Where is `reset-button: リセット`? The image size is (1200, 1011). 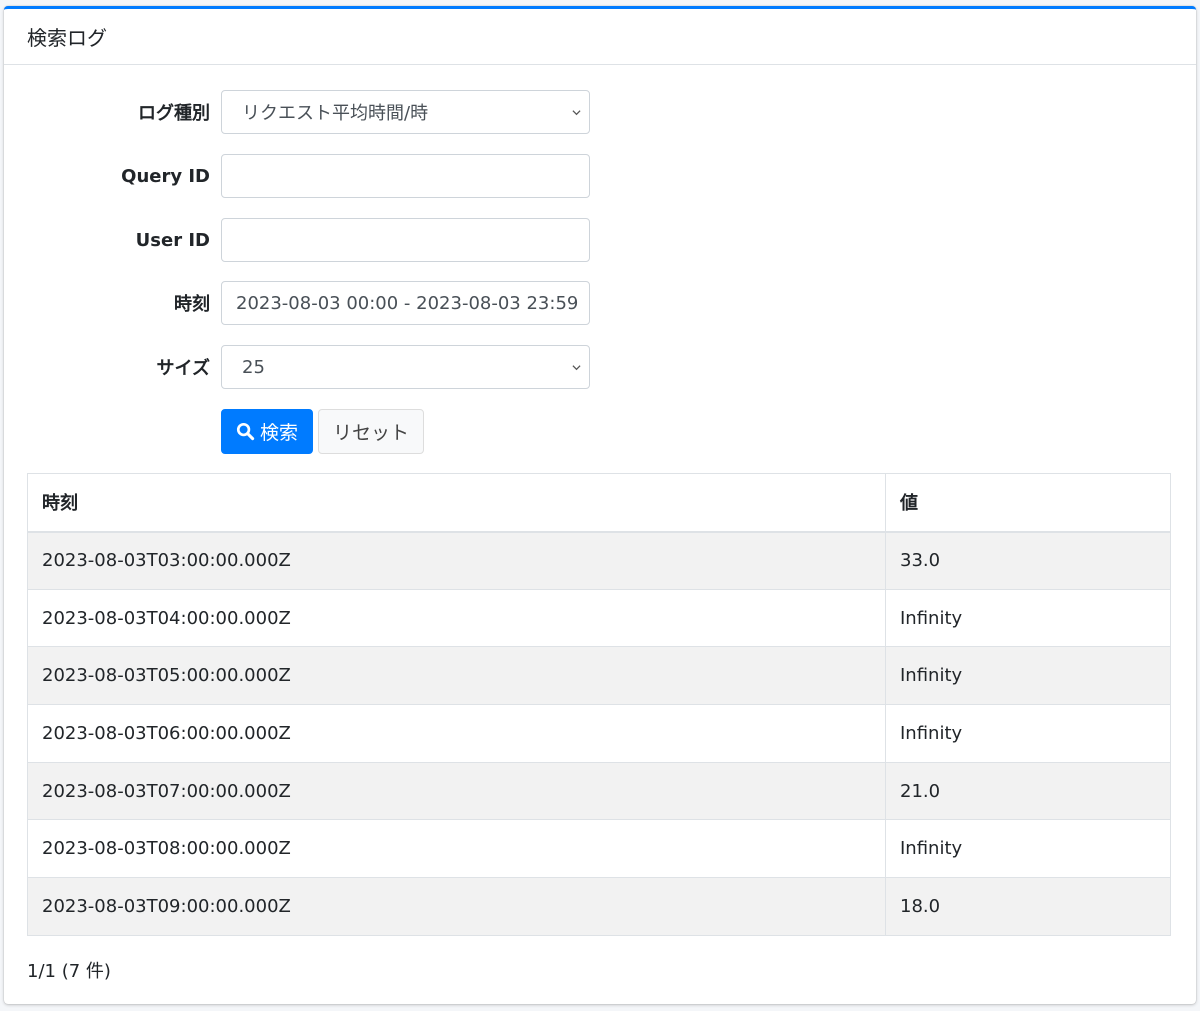 reset-button: リセット is located at coordinates (371, 431).